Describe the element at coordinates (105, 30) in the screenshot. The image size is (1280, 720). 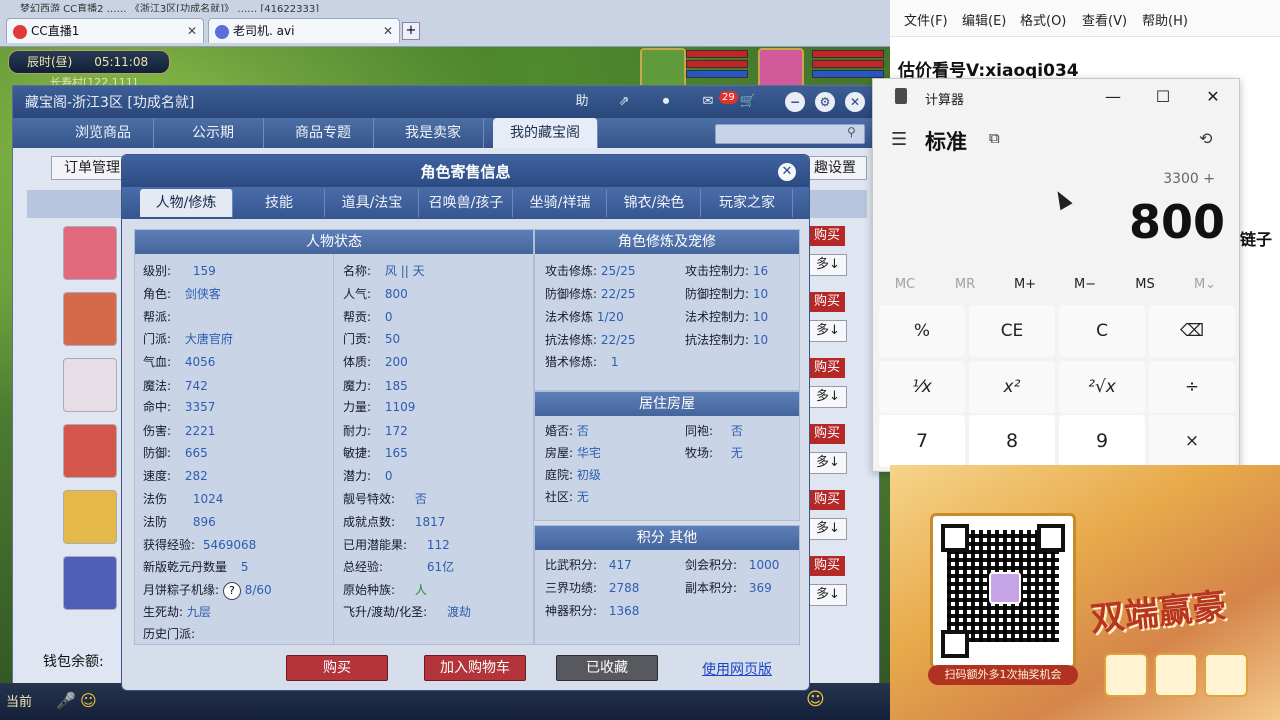
I see `browser-tab-cc1: CC直播1 ✕` at that location.